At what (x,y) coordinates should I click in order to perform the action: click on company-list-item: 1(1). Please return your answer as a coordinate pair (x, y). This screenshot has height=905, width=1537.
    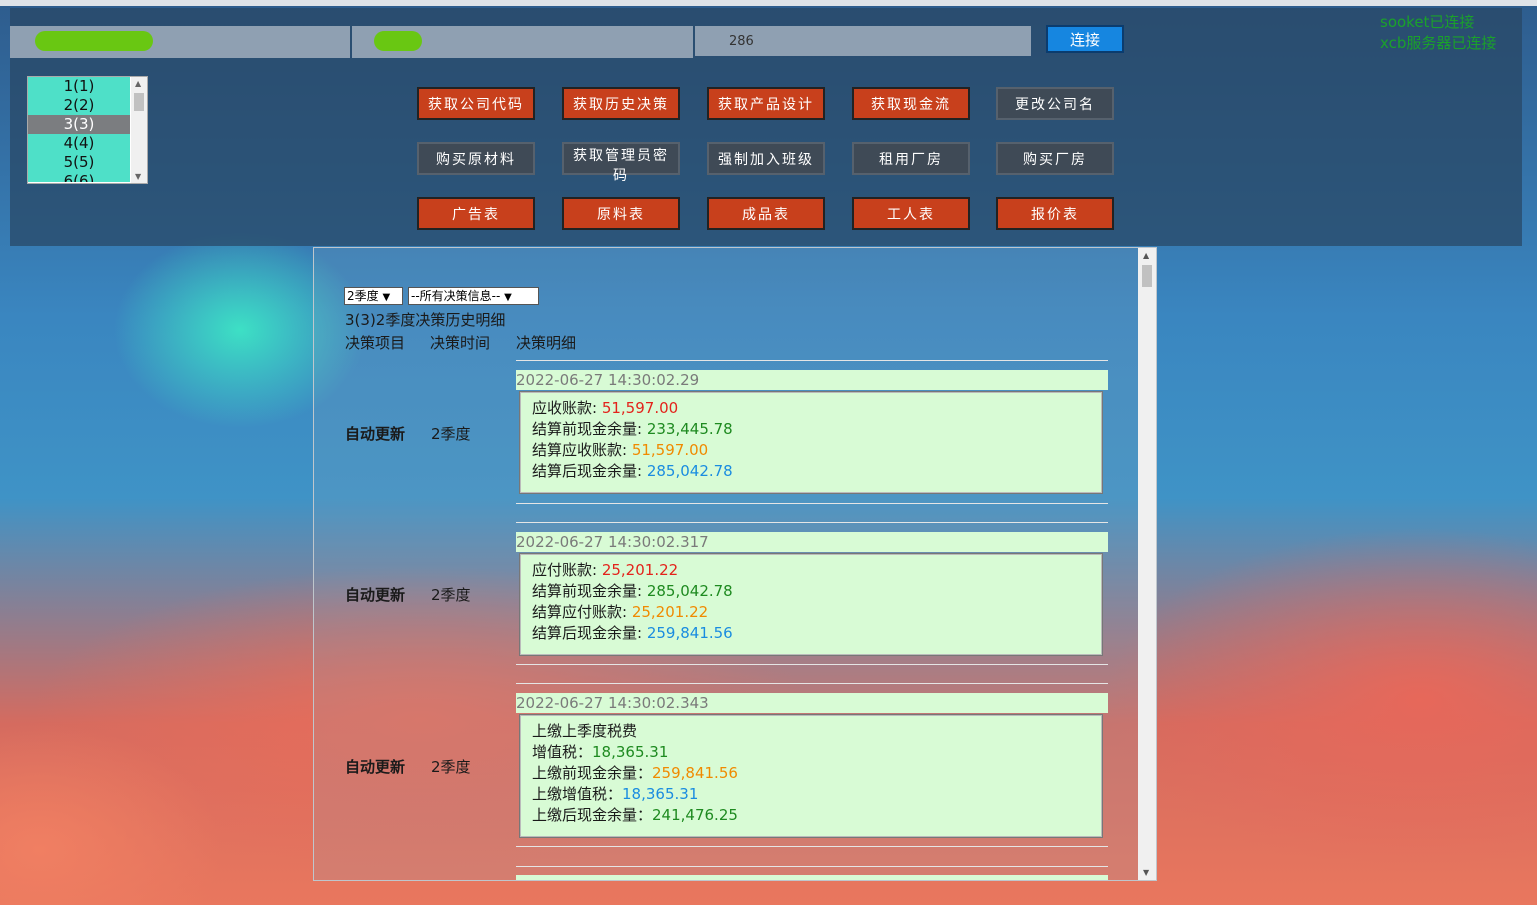
    Looking at the image, I should click on (79, 86).